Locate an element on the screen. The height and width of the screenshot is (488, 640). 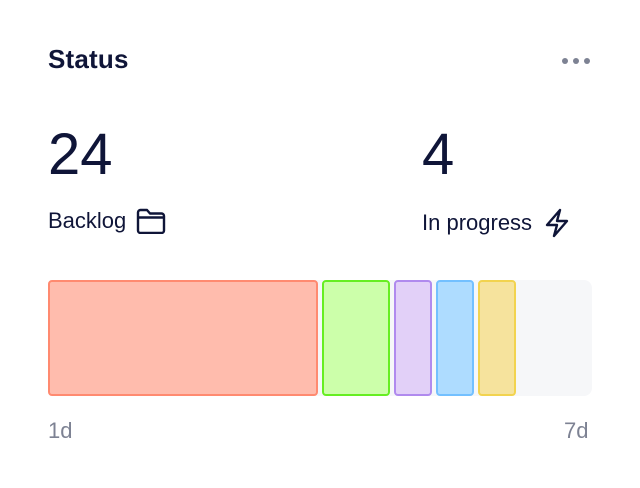
backlog-stat: 24 Backlog is located at coordinates (107, 180).